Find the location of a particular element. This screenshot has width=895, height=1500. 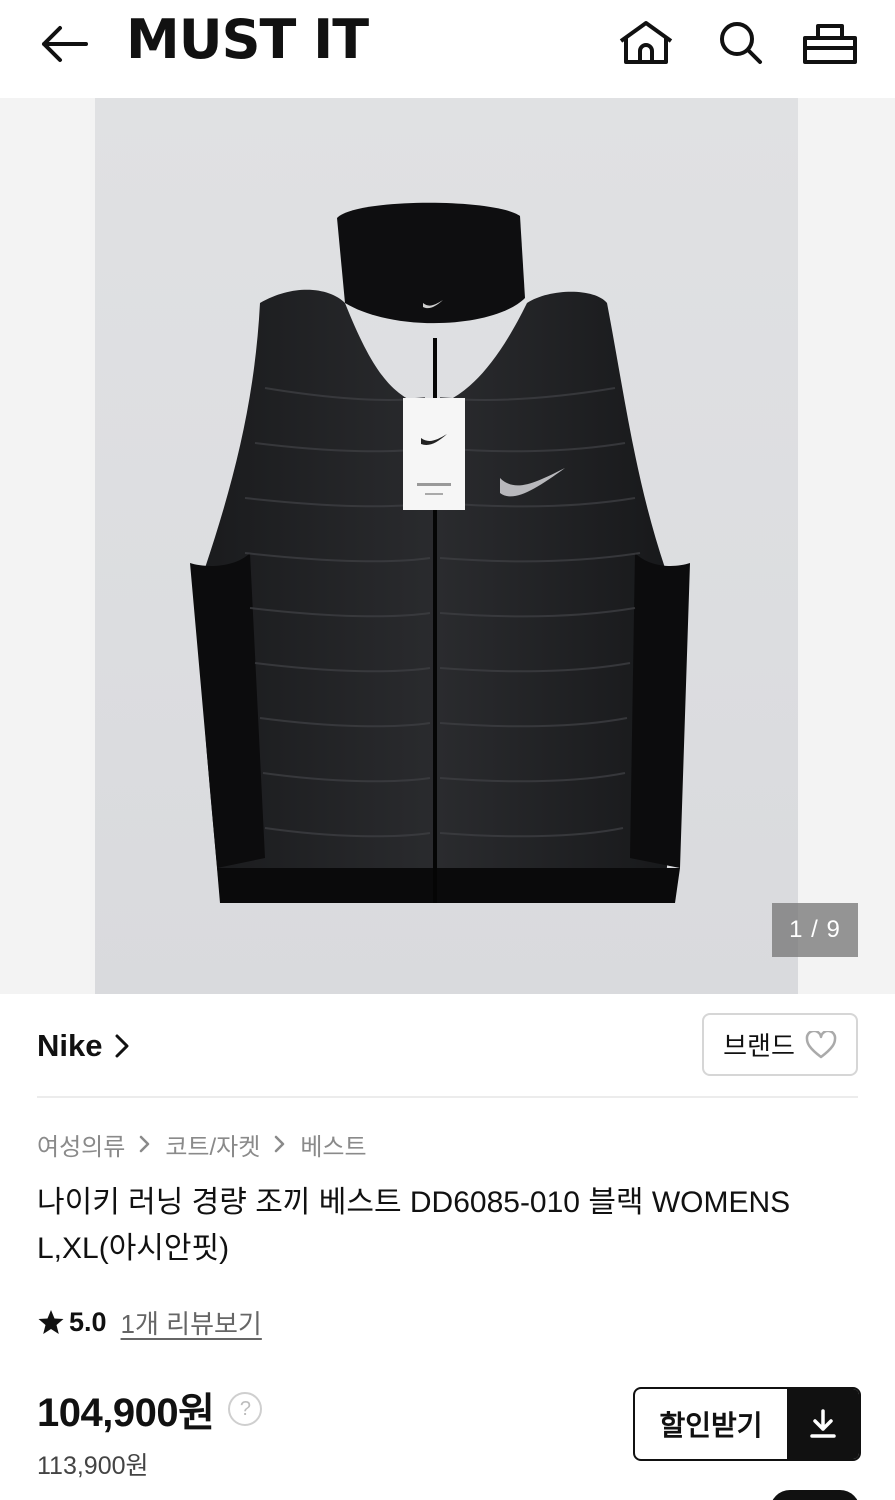

breadcrumb: 여성의류 코트/자켓 베스트 is located at coordinates (202, 1144).